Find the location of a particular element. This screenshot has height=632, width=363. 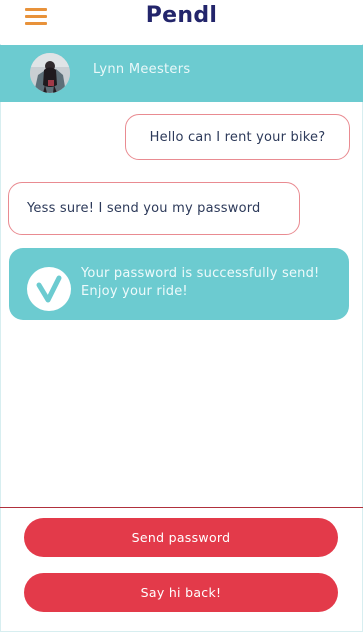

notice-line-2: Enjoy your ride! is located at coordinates (134, 291).